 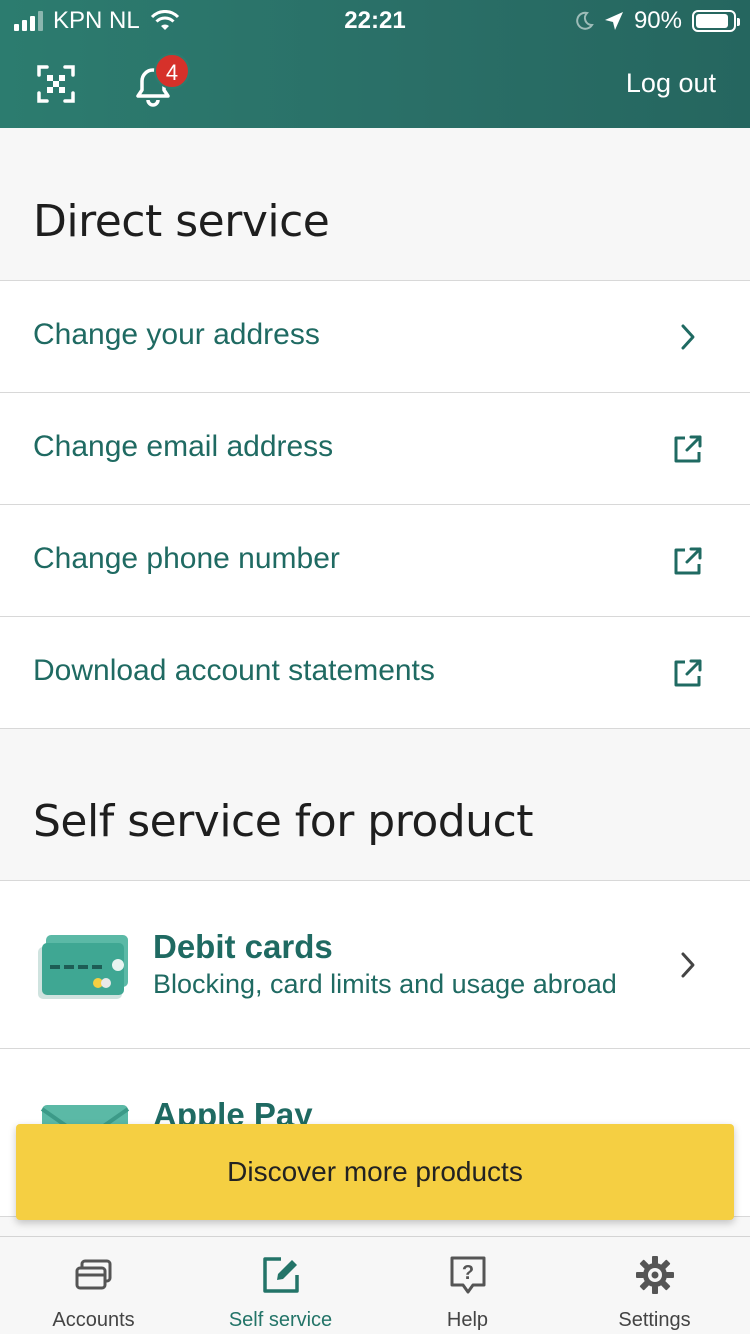 I want to click on notification-badge: 4, so click(x=172, y=71).